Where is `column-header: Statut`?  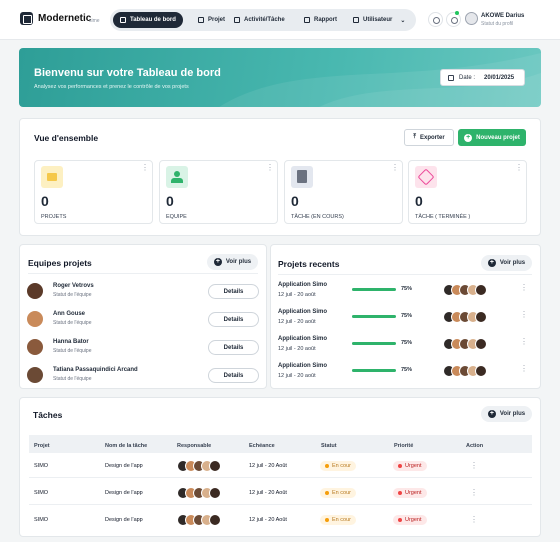 column-header: Statut is located at coordinates (329, 446).